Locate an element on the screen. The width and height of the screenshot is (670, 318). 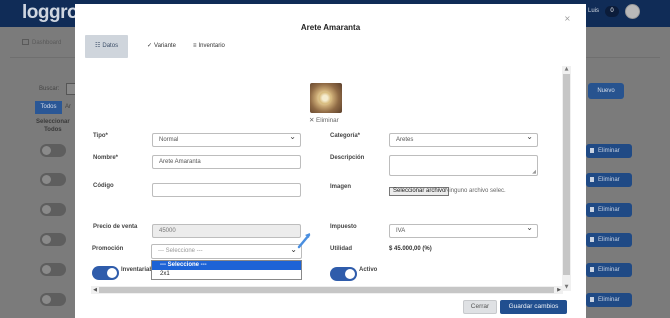
utilidad-label: Utilidad is located at coordinates (341, 249).